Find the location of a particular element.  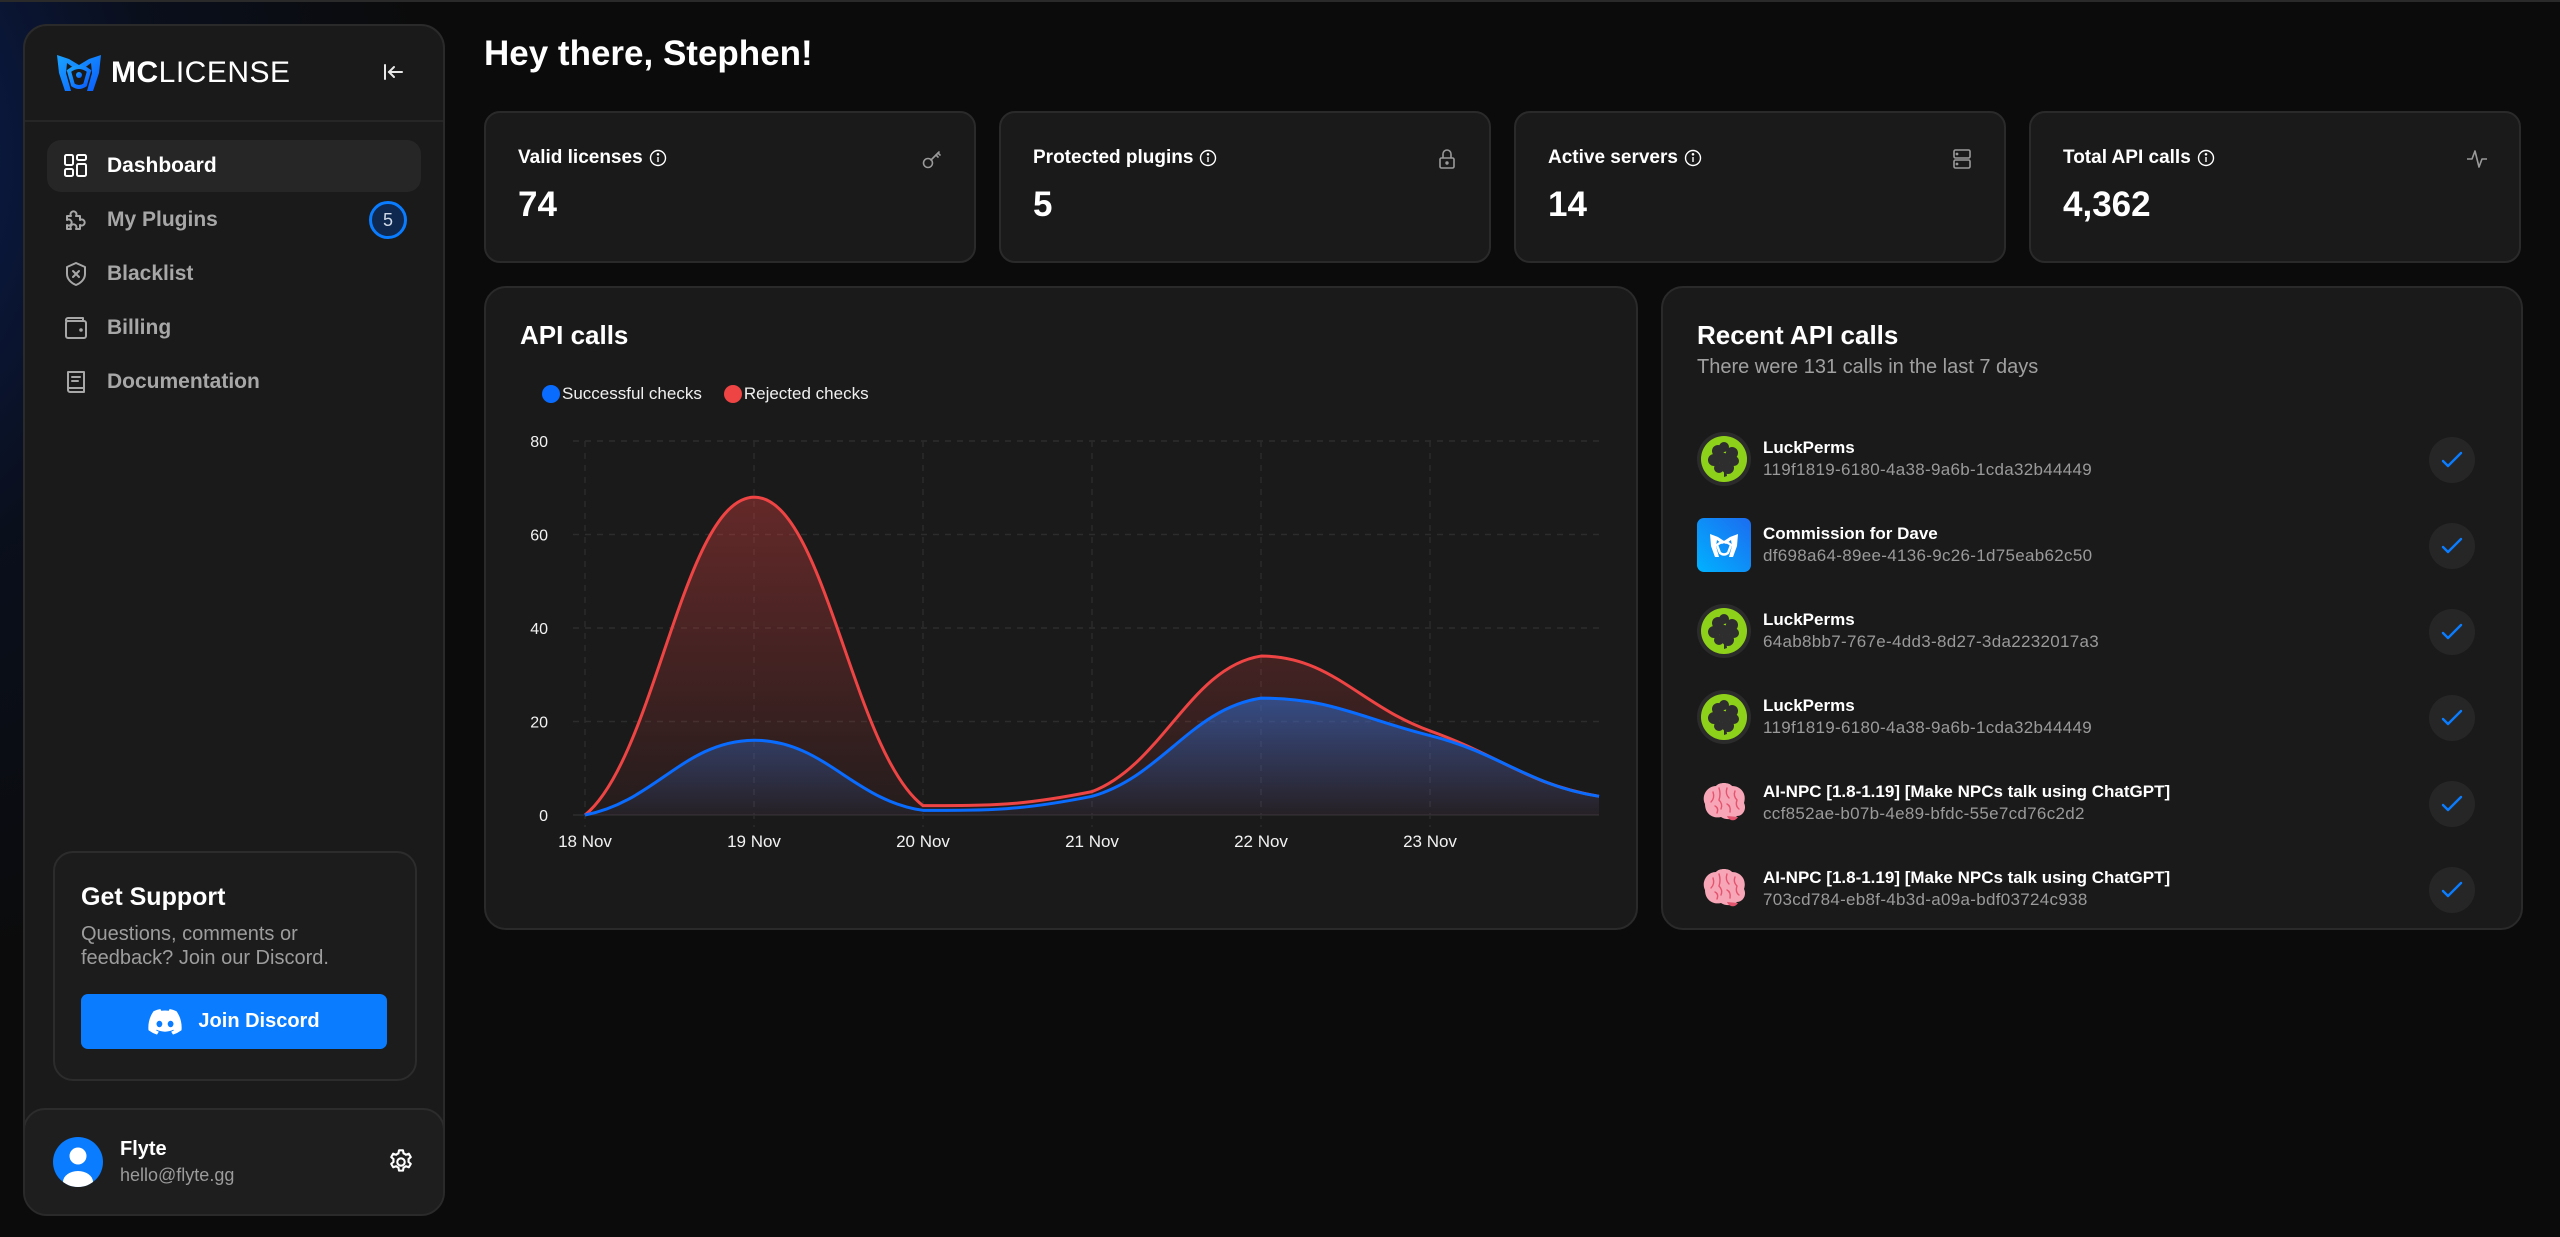

brand-header: MCLICENSE is located at coordinates (234, 74).